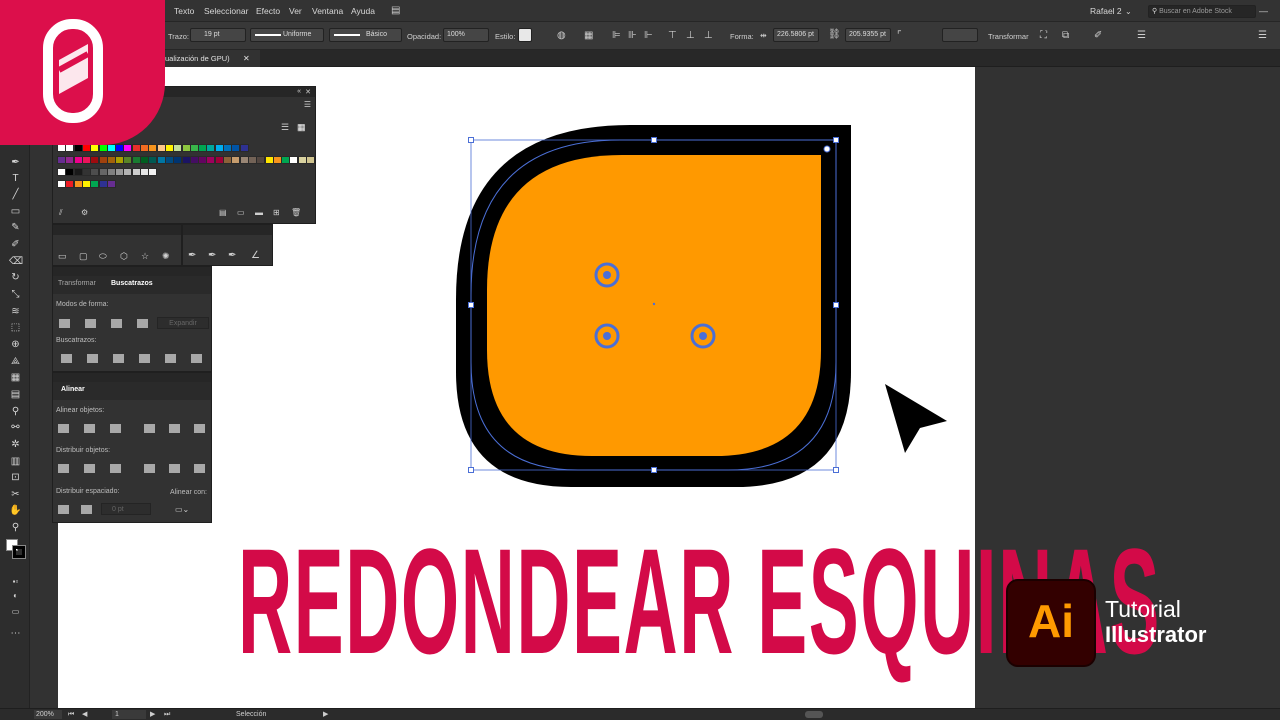 This screenshot has height=720, width=1280. What do you see at coordinates (132, 391) in the screenshot?
I see `align-tabs: Alinear` at bounding box center [132, 391].